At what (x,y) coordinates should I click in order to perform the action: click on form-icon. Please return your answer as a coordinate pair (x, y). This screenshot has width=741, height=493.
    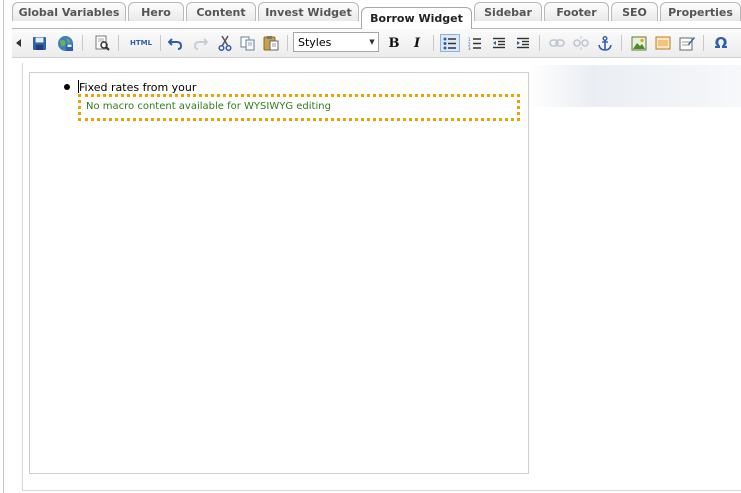
    Looking at the image, I should click on (687, 43).